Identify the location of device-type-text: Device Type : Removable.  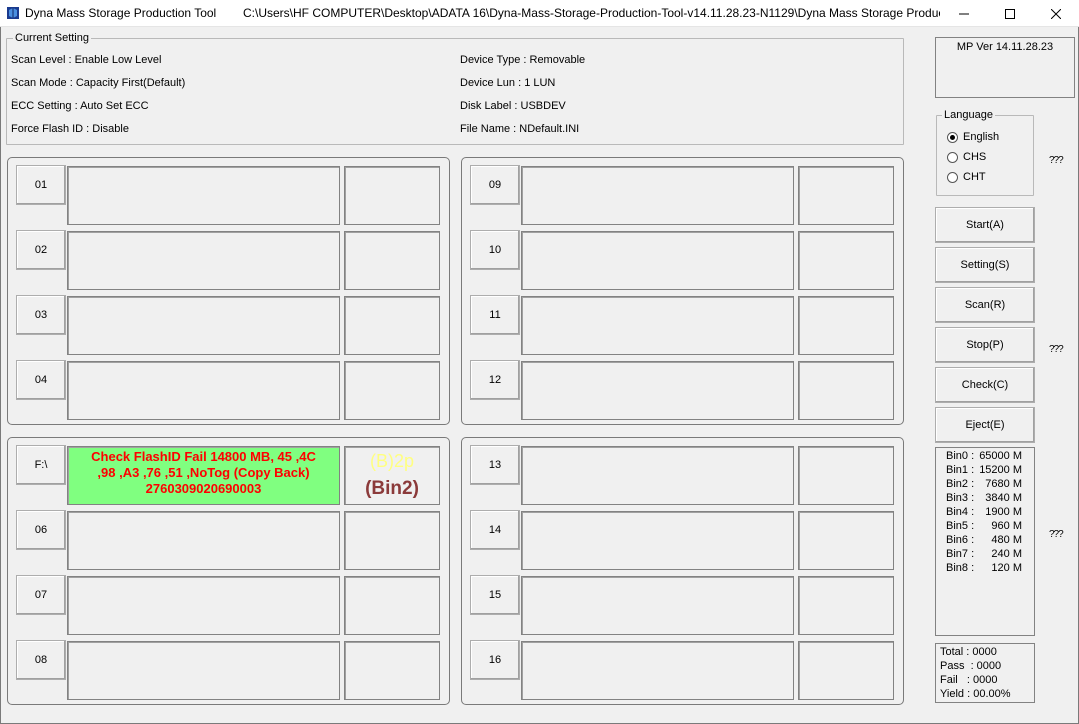
(523, 60).